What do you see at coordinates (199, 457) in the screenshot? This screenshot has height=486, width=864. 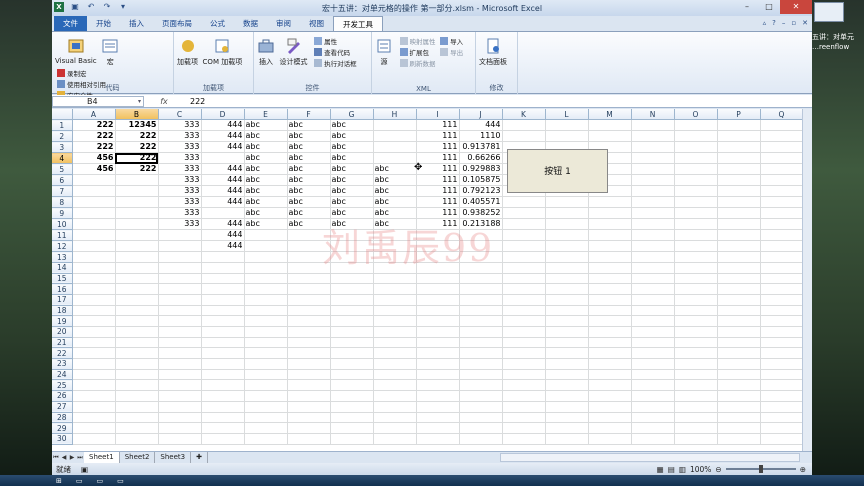 I see `insert-sheet-icon: ✚` at bounding box center [199, 457].